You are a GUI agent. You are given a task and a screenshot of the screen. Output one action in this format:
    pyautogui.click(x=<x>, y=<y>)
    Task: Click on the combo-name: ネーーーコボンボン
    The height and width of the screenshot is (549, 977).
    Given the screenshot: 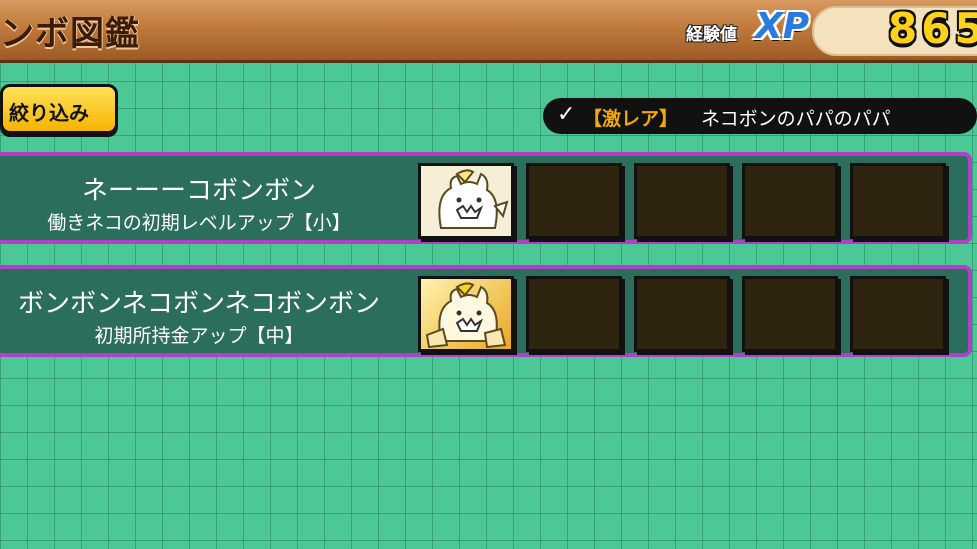 What is the action you would take?
    pyautogui.click(x=198, y=191)
    